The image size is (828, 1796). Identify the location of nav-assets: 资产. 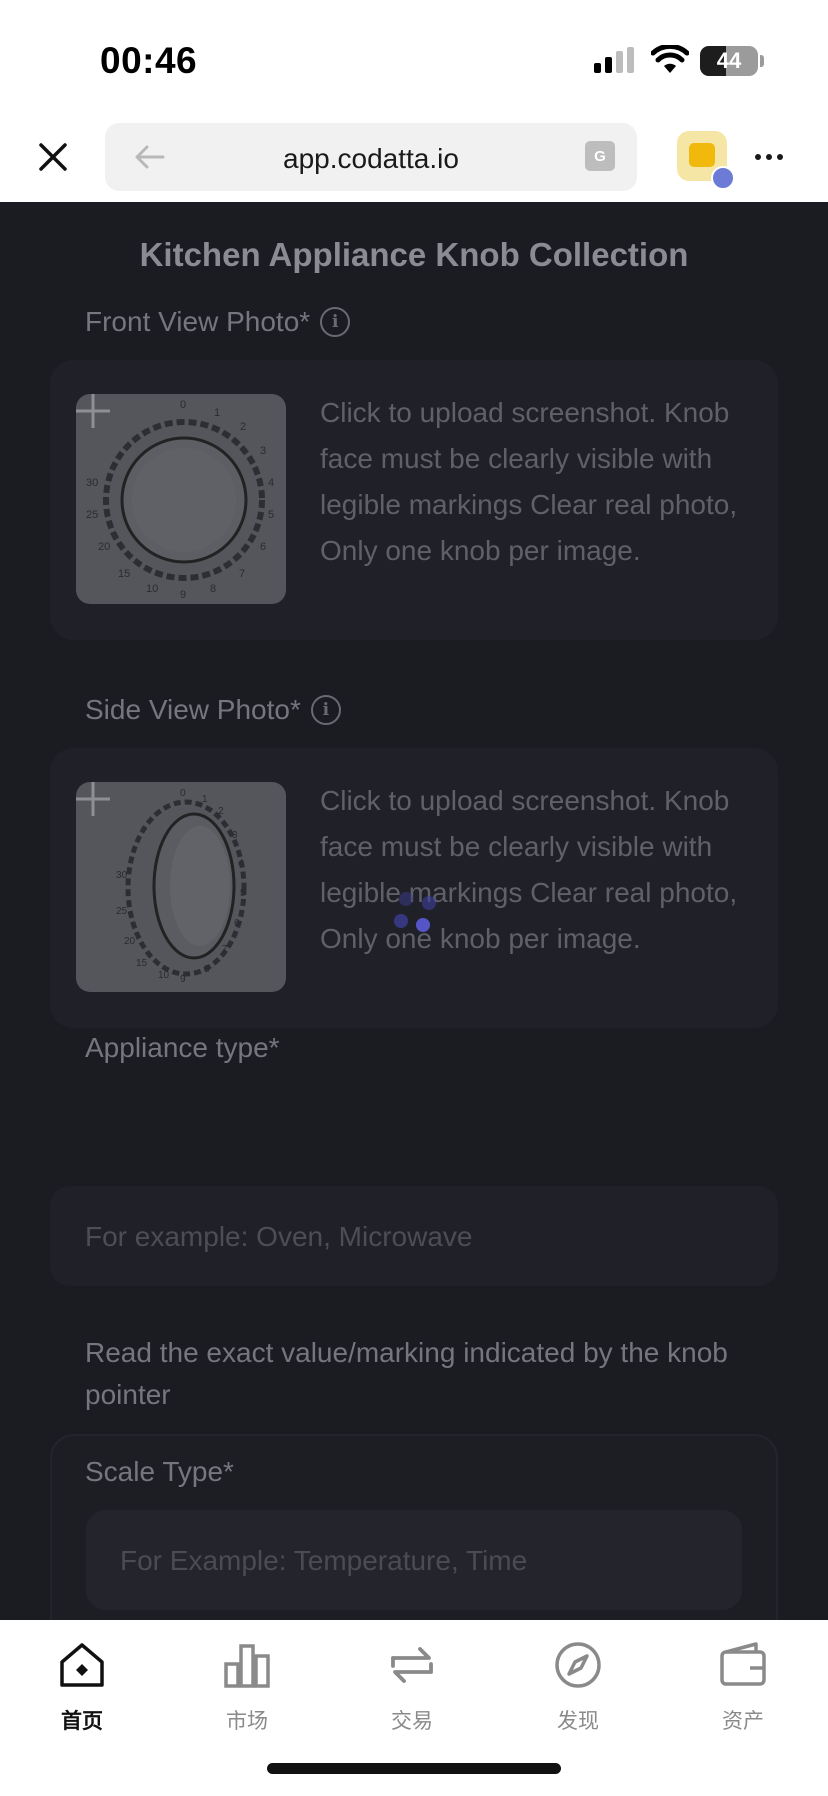
(743, 1687).